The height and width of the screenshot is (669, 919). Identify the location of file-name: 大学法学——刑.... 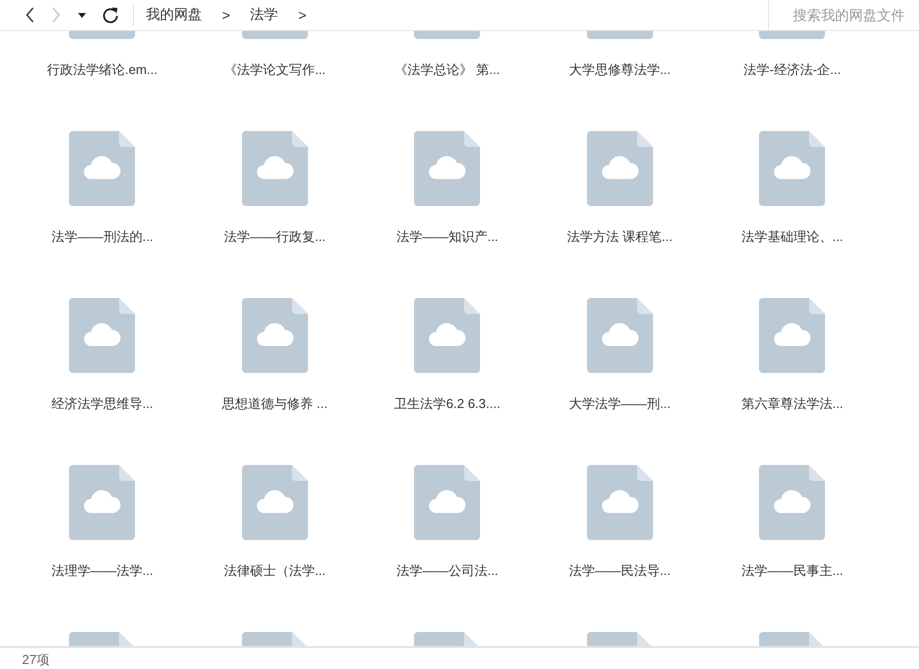
(619, 404).